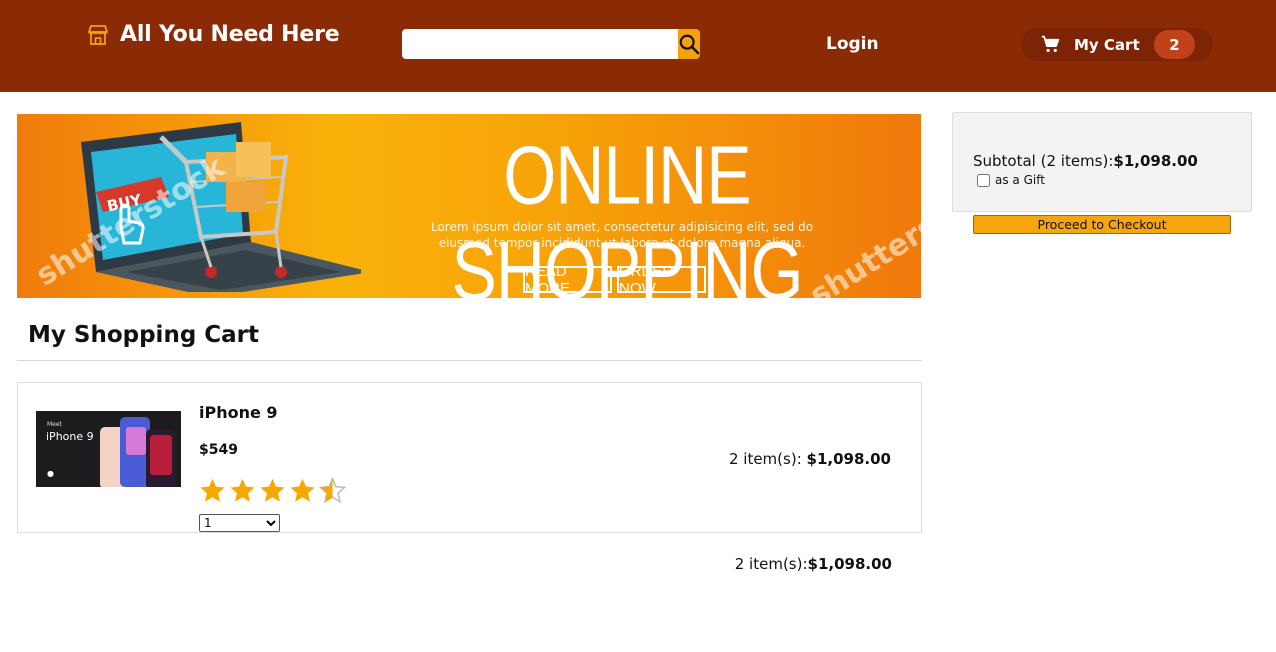 The image size is (1276, 652). Describe the element at coordinates (1043, 161) in the screenshot. I see `subtotal-prefix: Subtotal (2 items):` at that location.